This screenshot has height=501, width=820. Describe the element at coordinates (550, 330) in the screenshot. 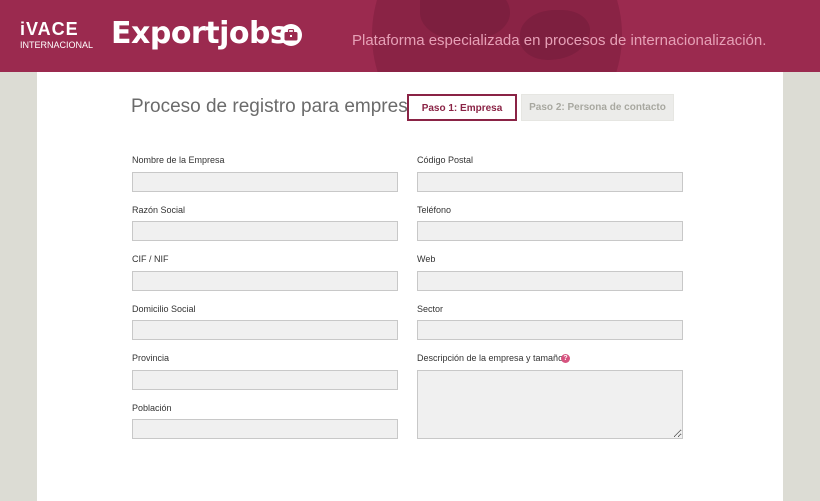

I see `input-sector` at that location.